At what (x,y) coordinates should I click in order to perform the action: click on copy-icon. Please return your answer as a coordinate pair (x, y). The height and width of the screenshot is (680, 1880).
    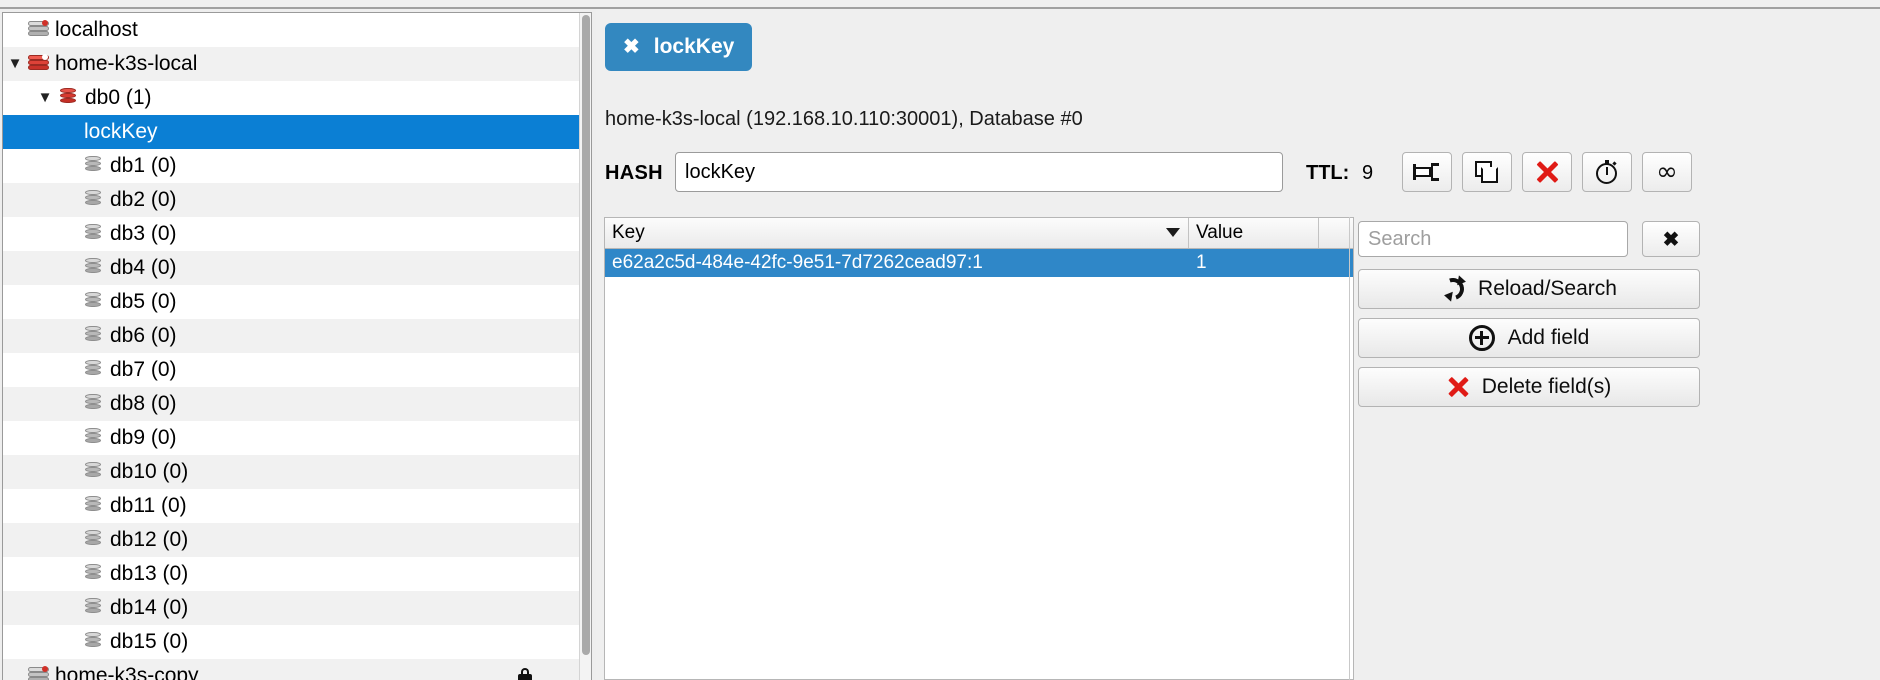
    Looking at the image, I should click on (1487, 172).